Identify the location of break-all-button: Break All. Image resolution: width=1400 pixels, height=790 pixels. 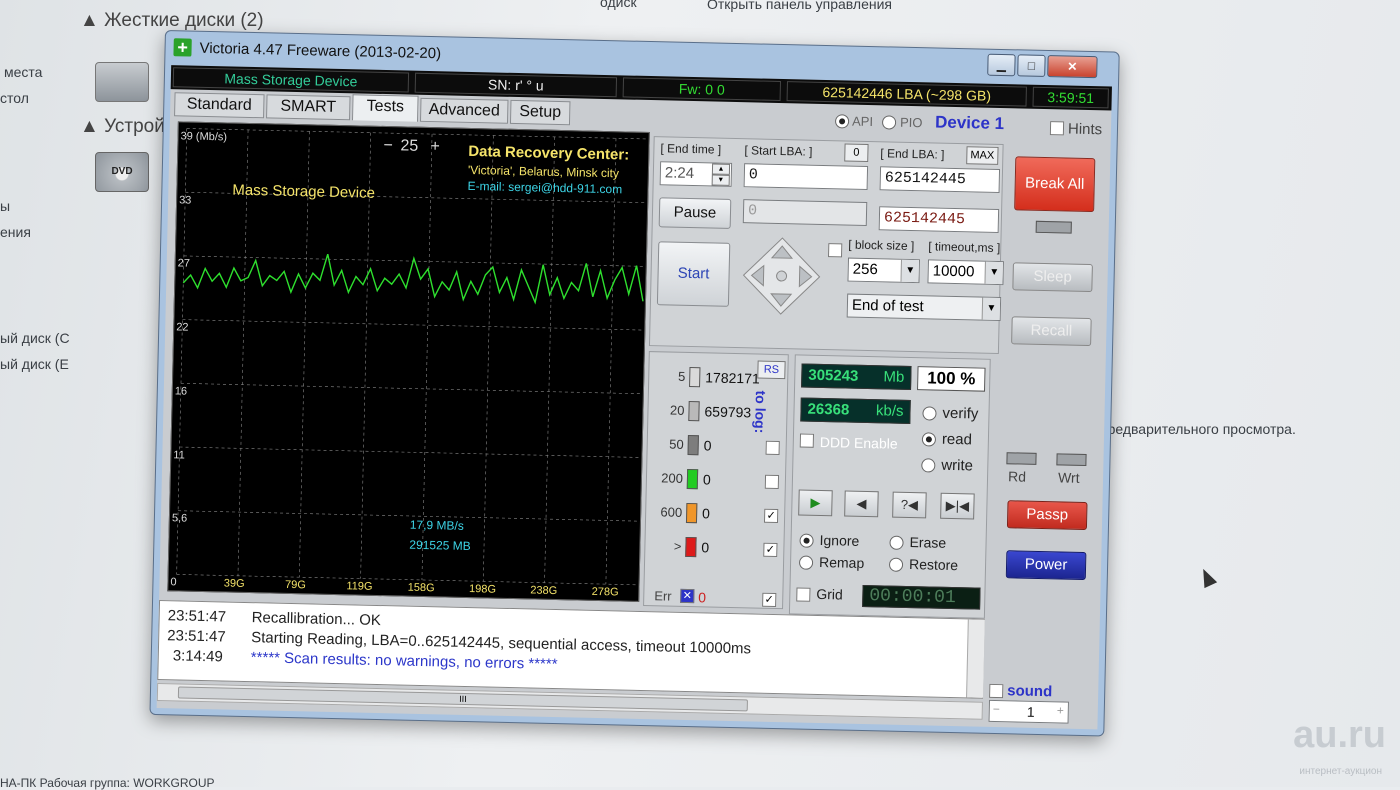
(1055, 184).